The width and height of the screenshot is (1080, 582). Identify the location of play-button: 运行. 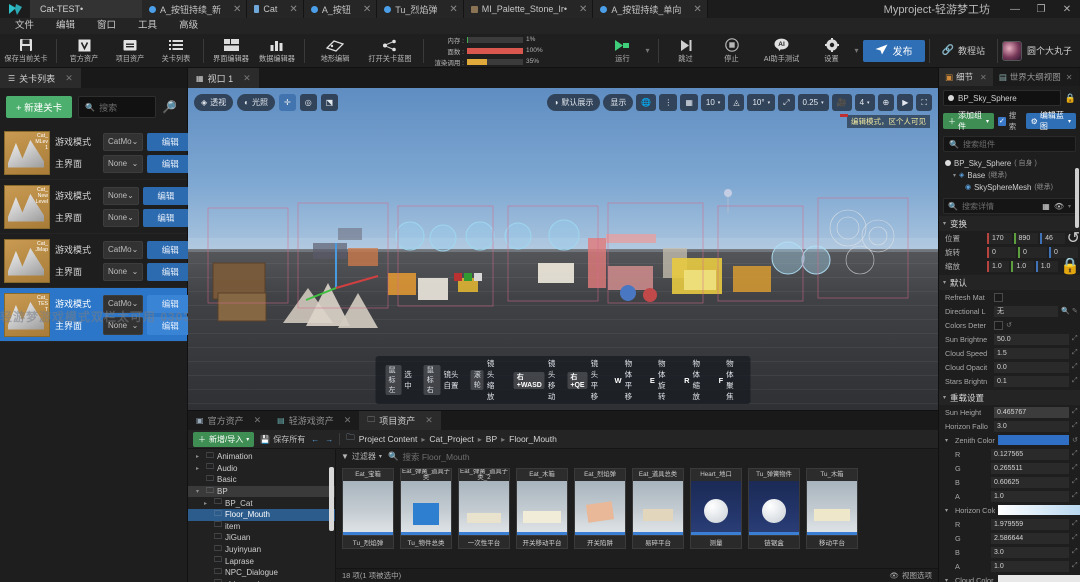
(622, 51).